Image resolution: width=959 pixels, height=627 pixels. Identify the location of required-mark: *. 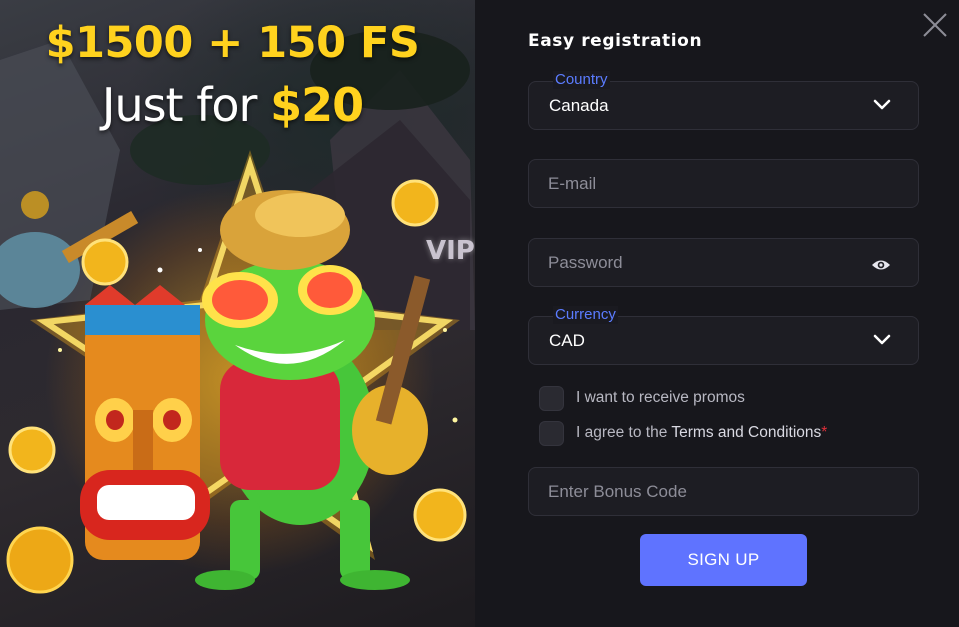
(824, 432).